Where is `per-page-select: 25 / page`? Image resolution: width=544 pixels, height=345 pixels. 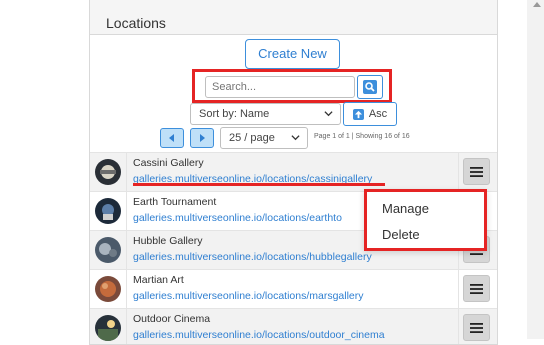 per-page-select: 25 / page is located at coordinates (264, 138).